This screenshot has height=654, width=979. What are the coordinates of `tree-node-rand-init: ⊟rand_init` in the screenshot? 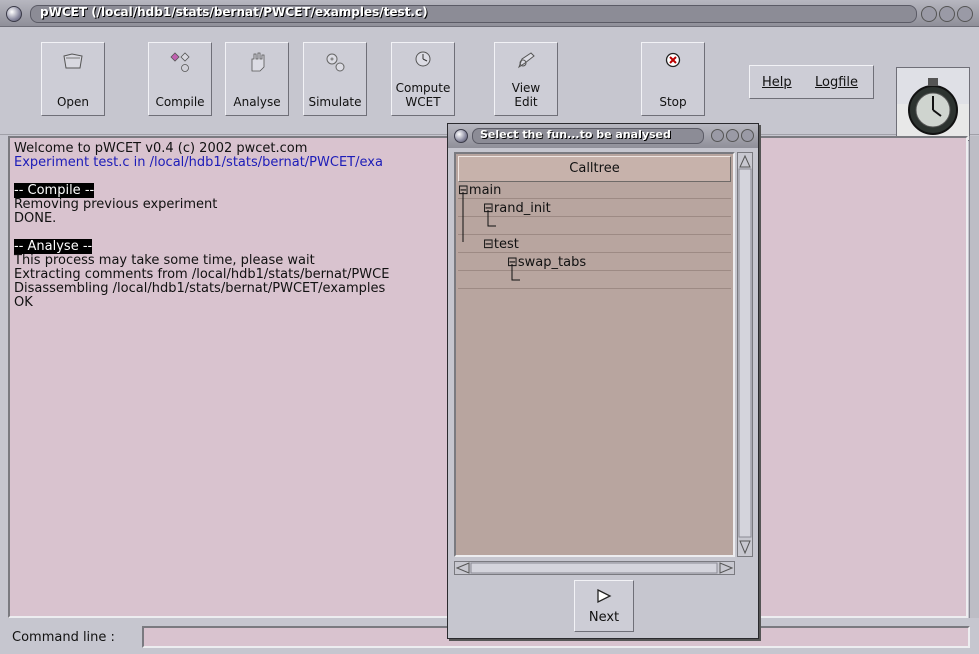 It's located at (517, 209).